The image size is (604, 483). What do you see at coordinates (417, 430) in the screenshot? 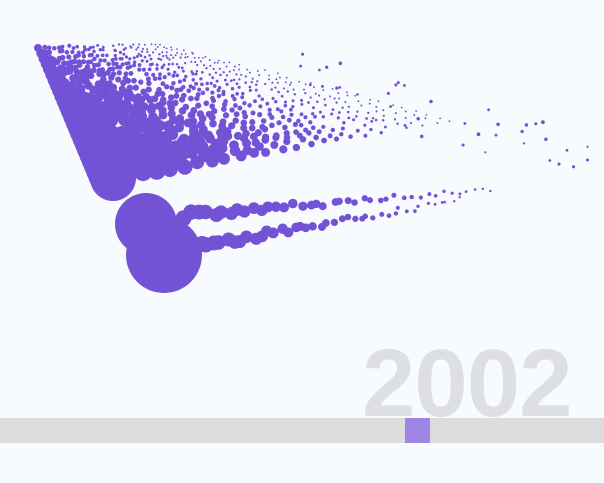
I see `timeline-slider-handle` at bounding box center [417, 430].